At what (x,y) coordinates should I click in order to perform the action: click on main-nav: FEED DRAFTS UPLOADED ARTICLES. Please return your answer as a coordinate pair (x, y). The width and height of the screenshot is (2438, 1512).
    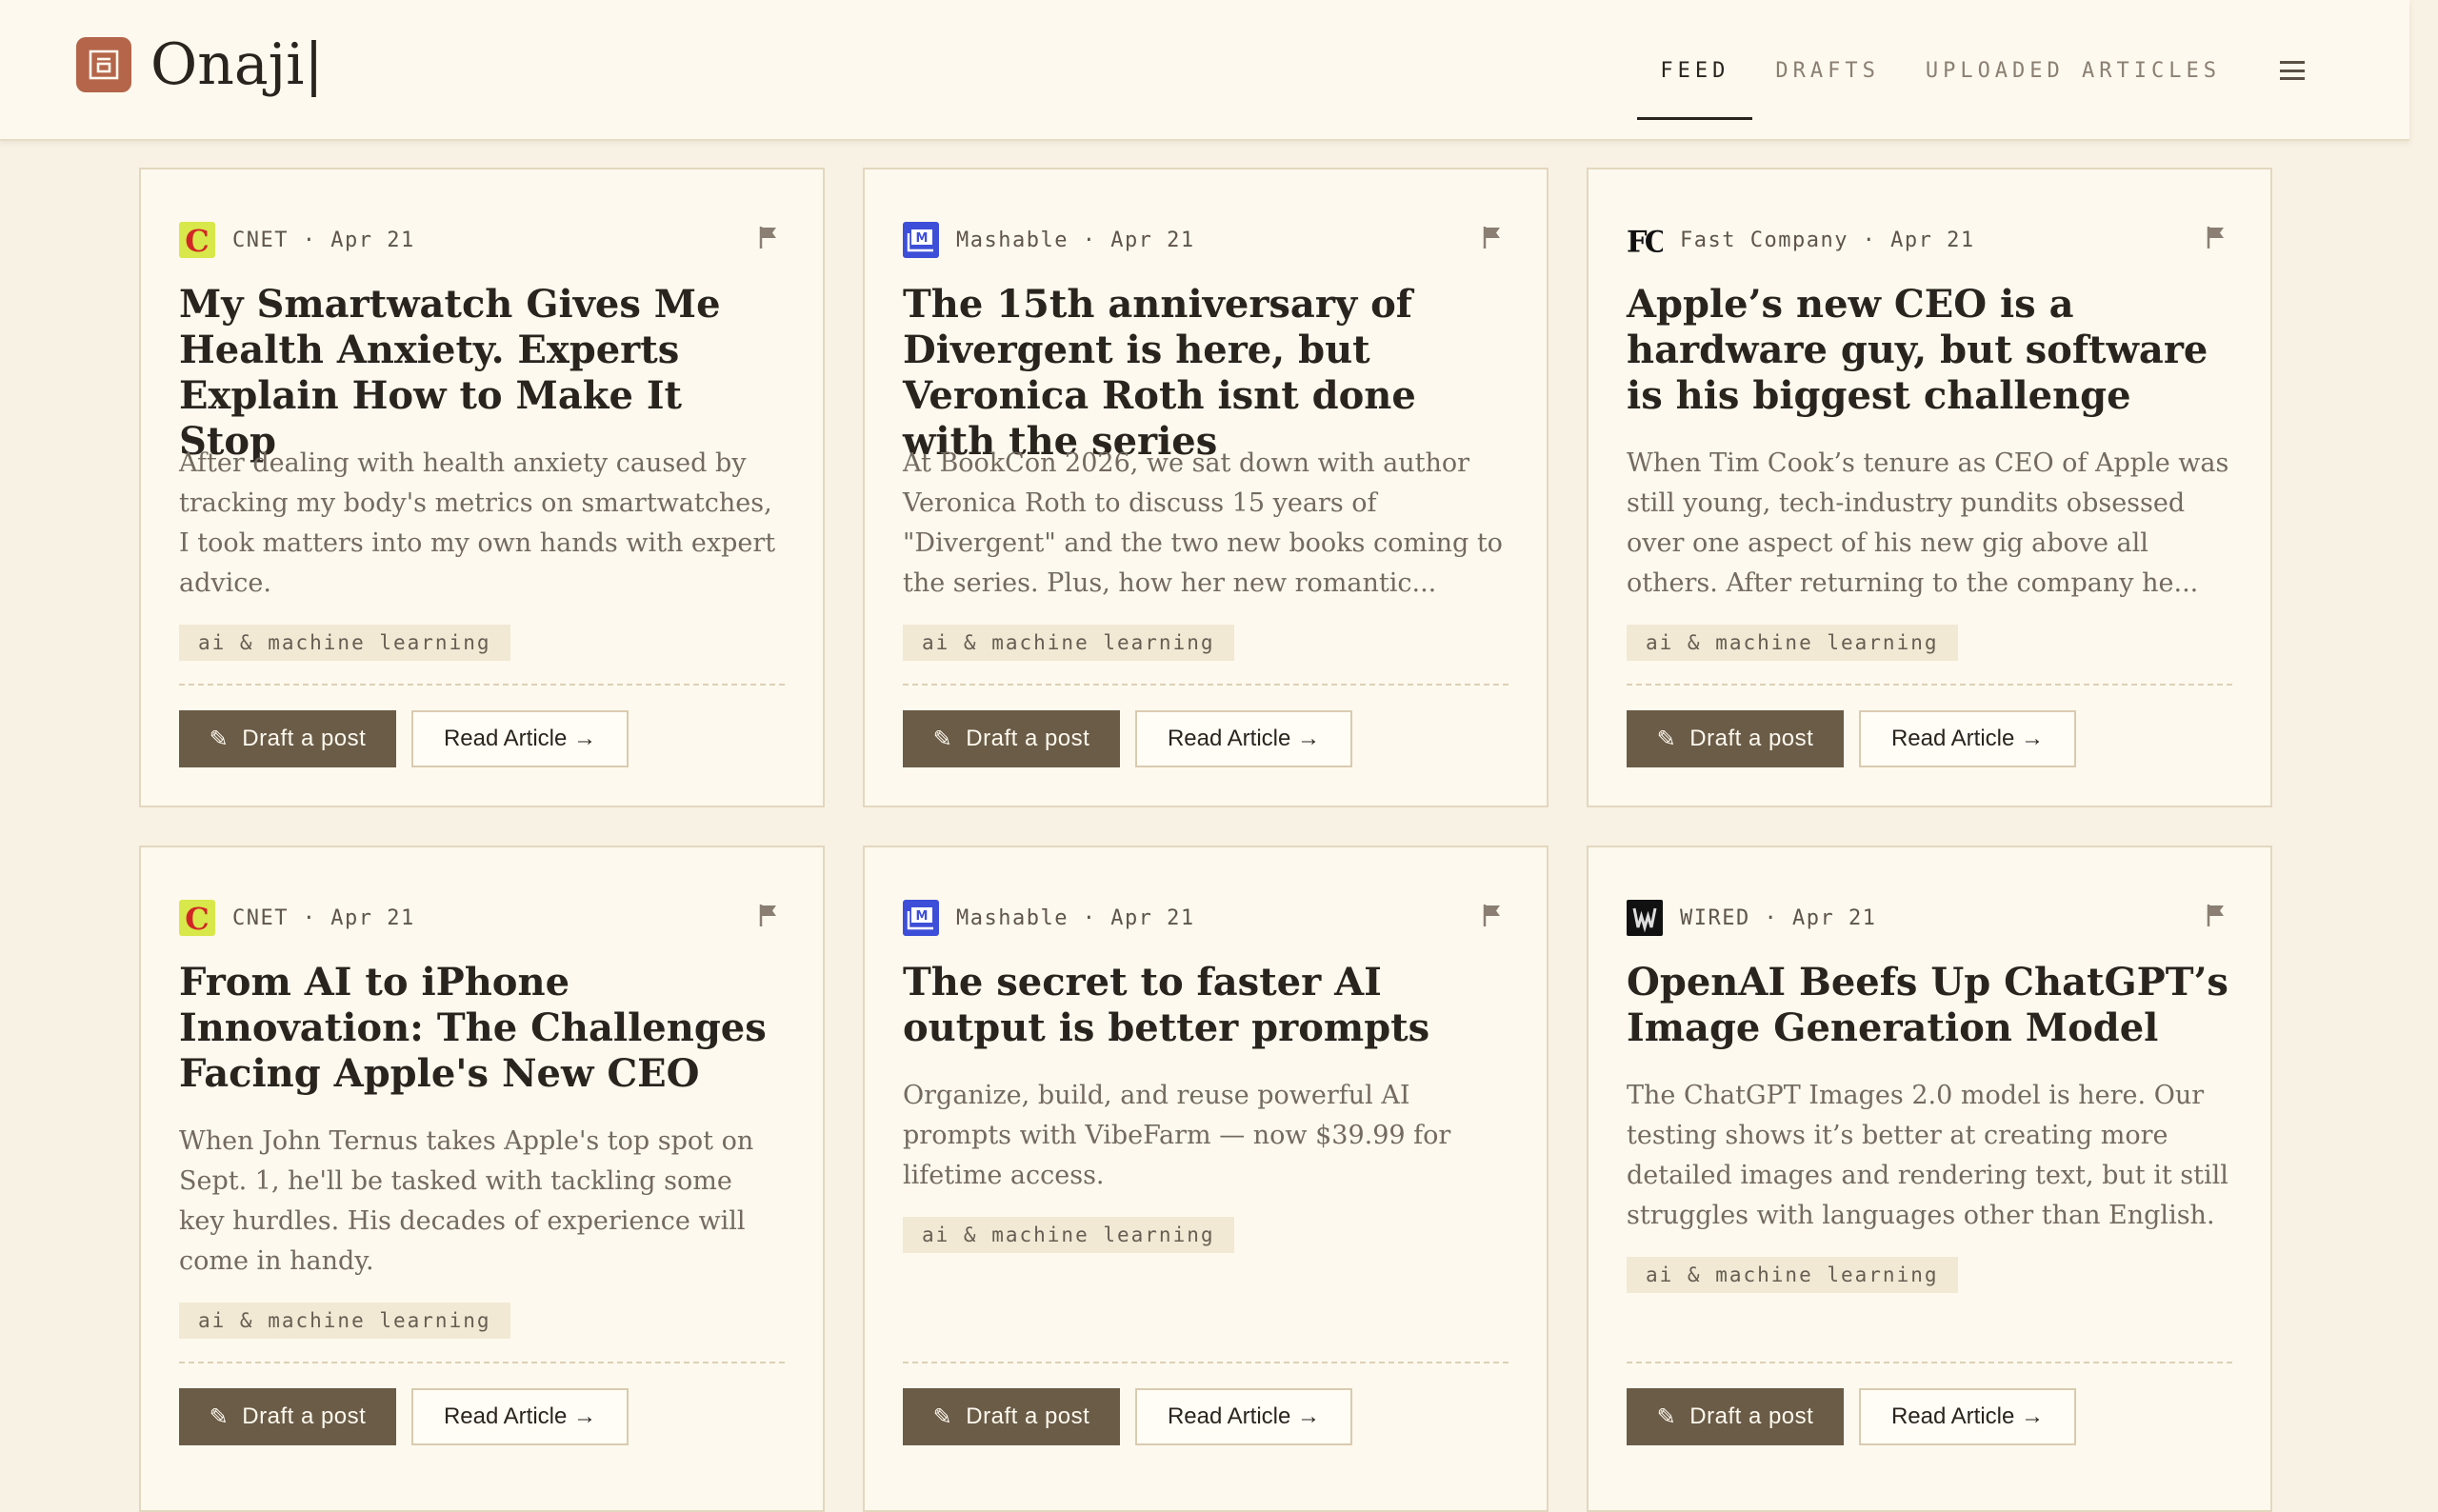
    Looking at the image, I should click on (1971, 70).